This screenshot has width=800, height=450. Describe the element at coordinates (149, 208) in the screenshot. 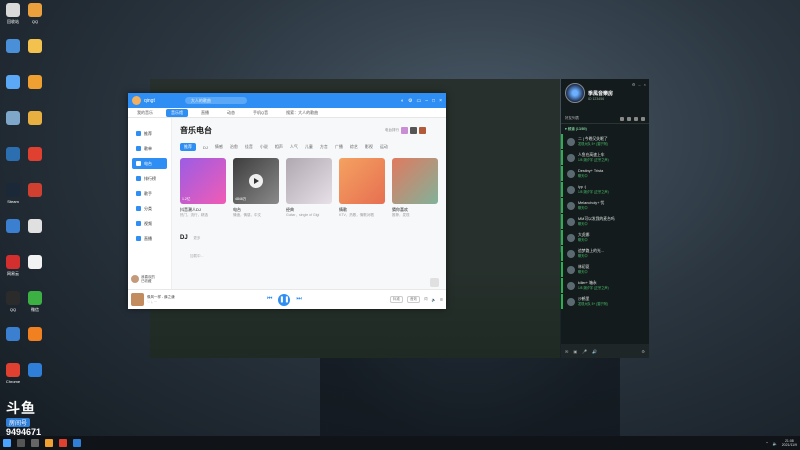

I see `sidebar-item: 分类` at that location.